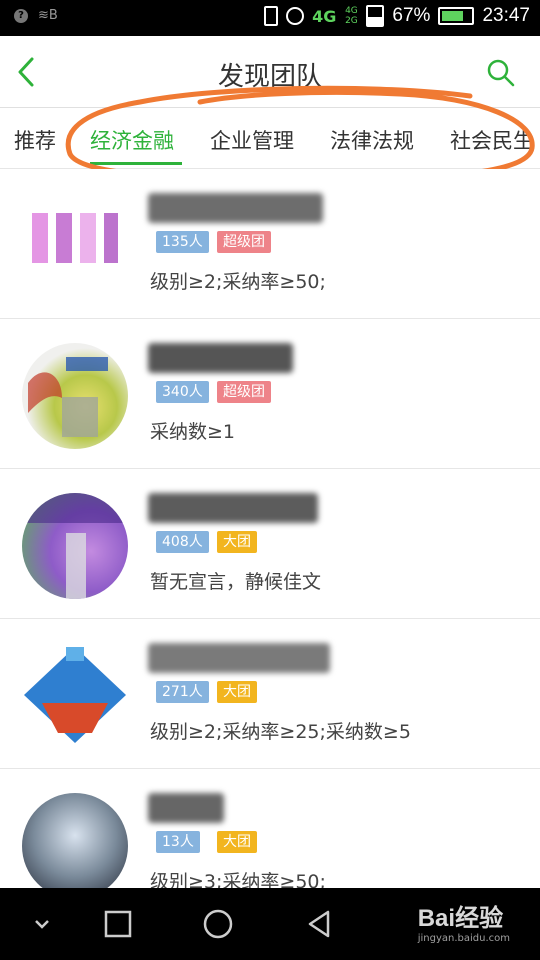  Describe the element at coordinates (182, 542) in the screenshot. I see `member-count-badge: 408人` at that location.